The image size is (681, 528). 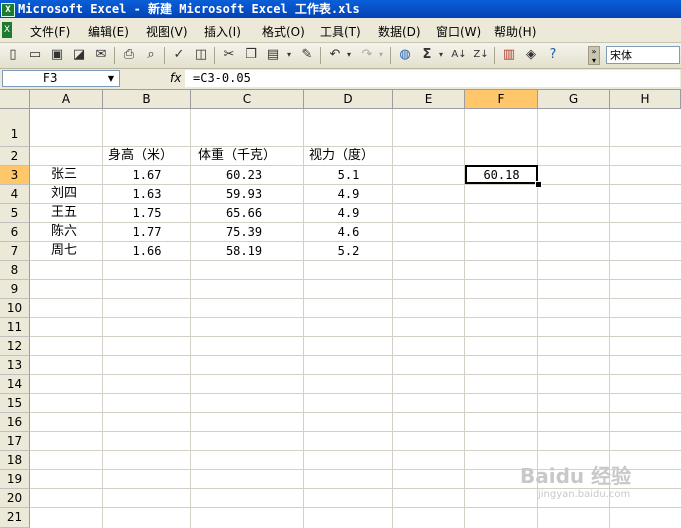 What do you see at coordinates (15, 346) in the screenshot?
I see `row-header-12: 12` at bounding box center [15, 346].